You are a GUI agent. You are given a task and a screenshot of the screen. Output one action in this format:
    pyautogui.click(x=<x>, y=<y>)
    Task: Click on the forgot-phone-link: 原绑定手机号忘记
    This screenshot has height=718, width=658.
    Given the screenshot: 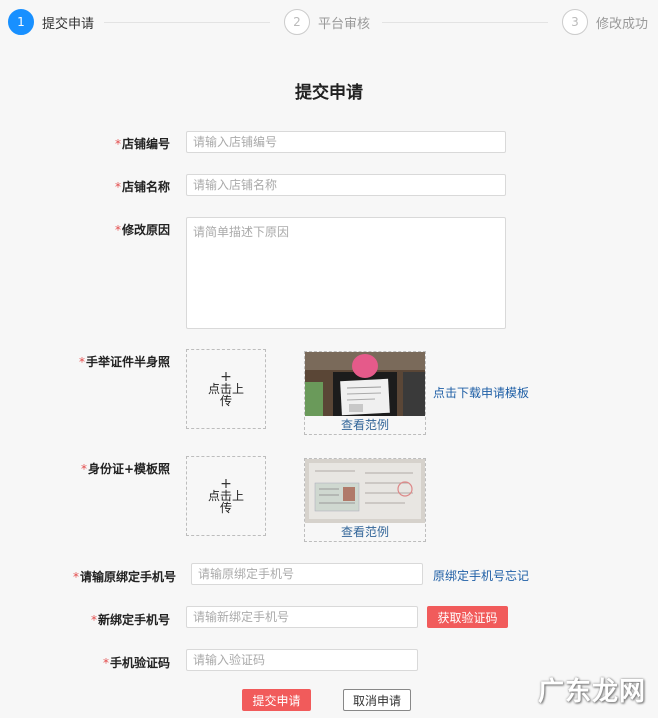 What is the action you would take?
    pyautogui.click(x=481, y=575)
    